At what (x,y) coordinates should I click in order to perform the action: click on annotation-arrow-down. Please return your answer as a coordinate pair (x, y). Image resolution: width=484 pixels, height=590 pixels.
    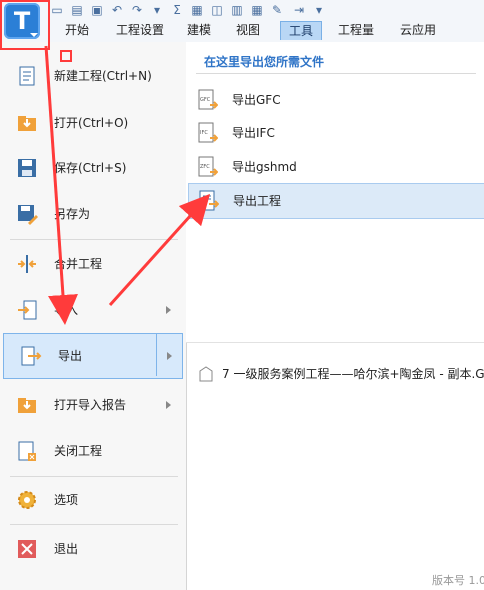
    Looking at the image, I should click on (61, 185).